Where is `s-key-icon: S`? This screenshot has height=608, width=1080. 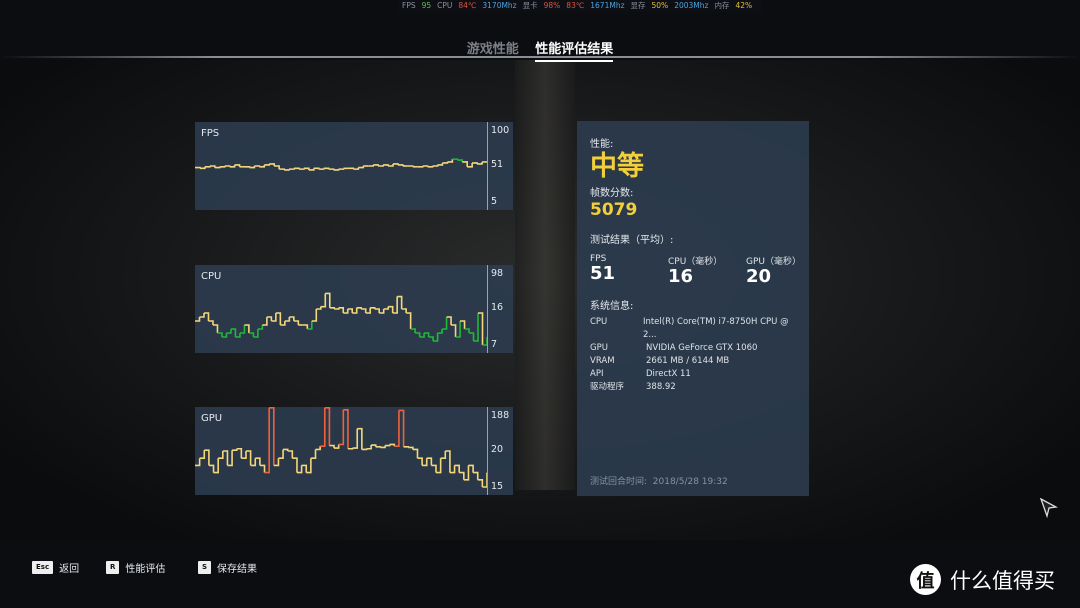 s-key-icon: S is located at coordinates (205, 567).